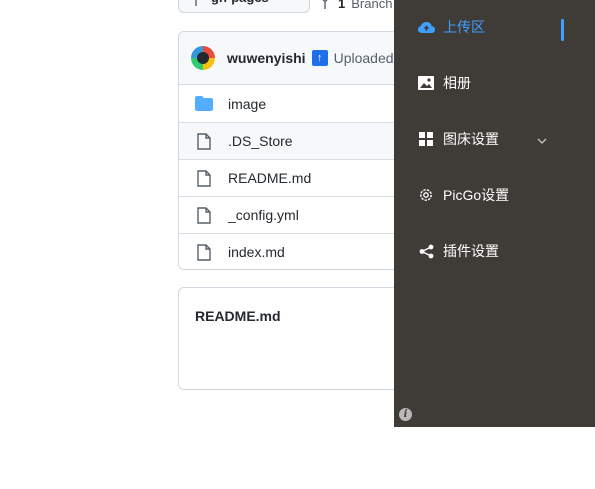  I want to click on folder-icon, so click(204, 104).